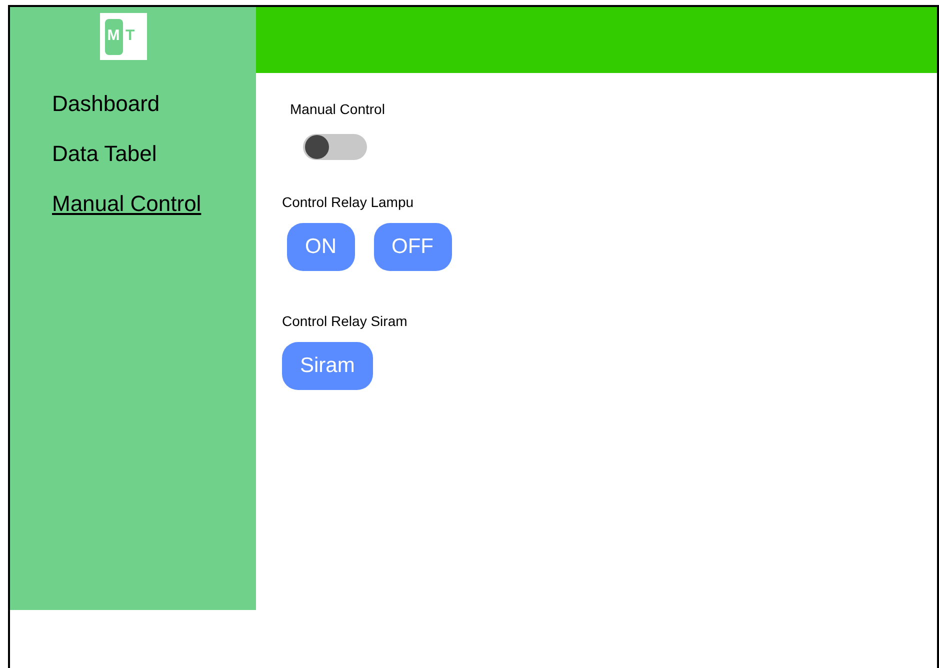  Describe the element at coordinates (104, 154) in the screenshot. I see `nav-link: Data Tabel` at that location.